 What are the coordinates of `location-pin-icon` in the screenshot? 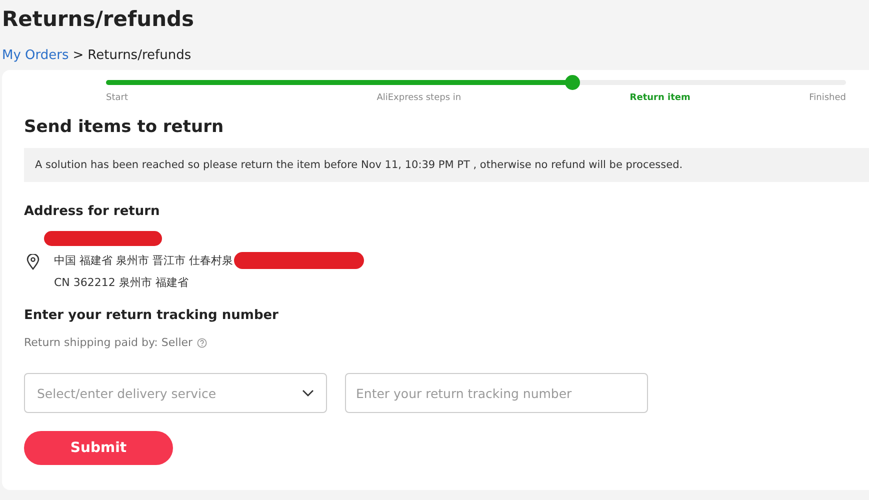 It's located at (33, 262).